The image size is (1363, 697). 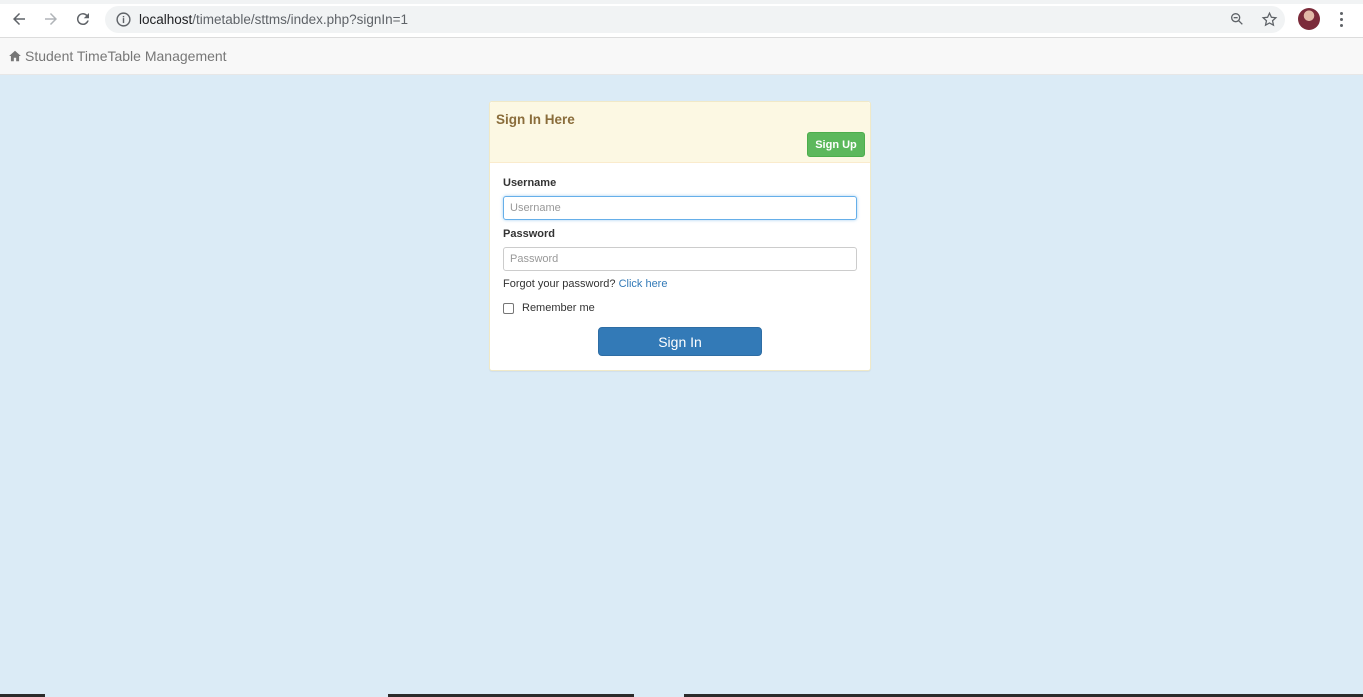 I want to click on remember-me-label: Remember me, so click(x=558, y=308).